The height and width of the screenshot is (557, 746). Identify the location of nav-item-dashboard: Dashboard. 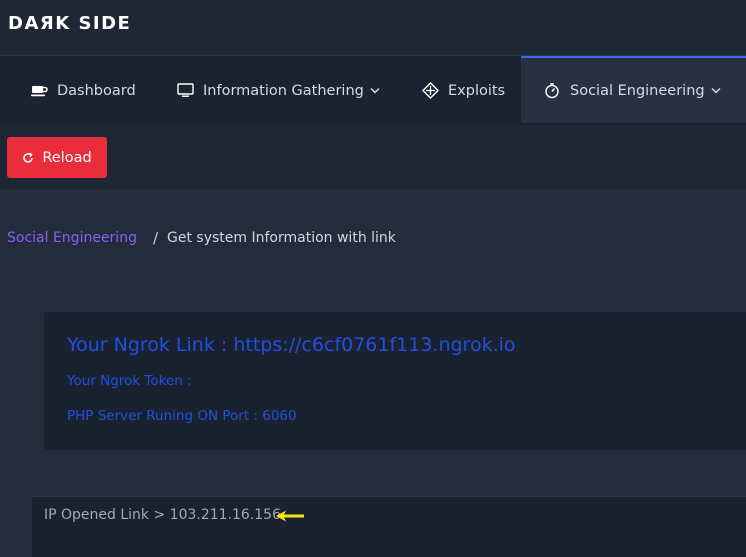
(83, 90).